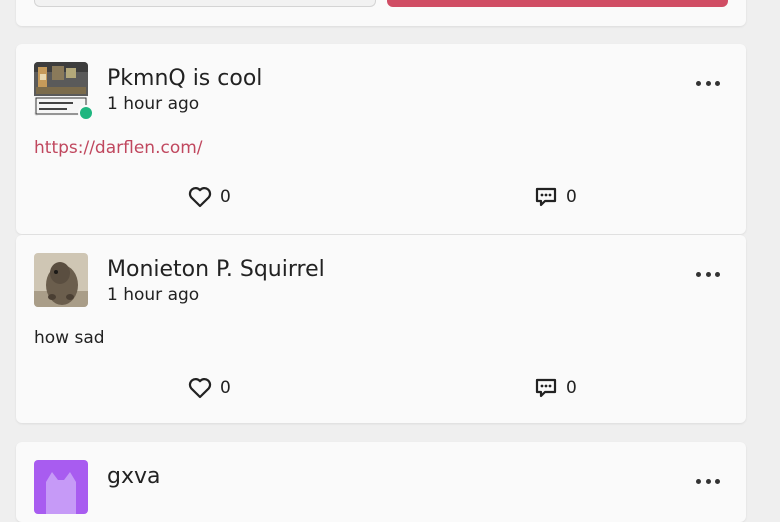 The width and height of the screenshot is (780, 522). I want to click on post-text: how sad, so click(69, 338).